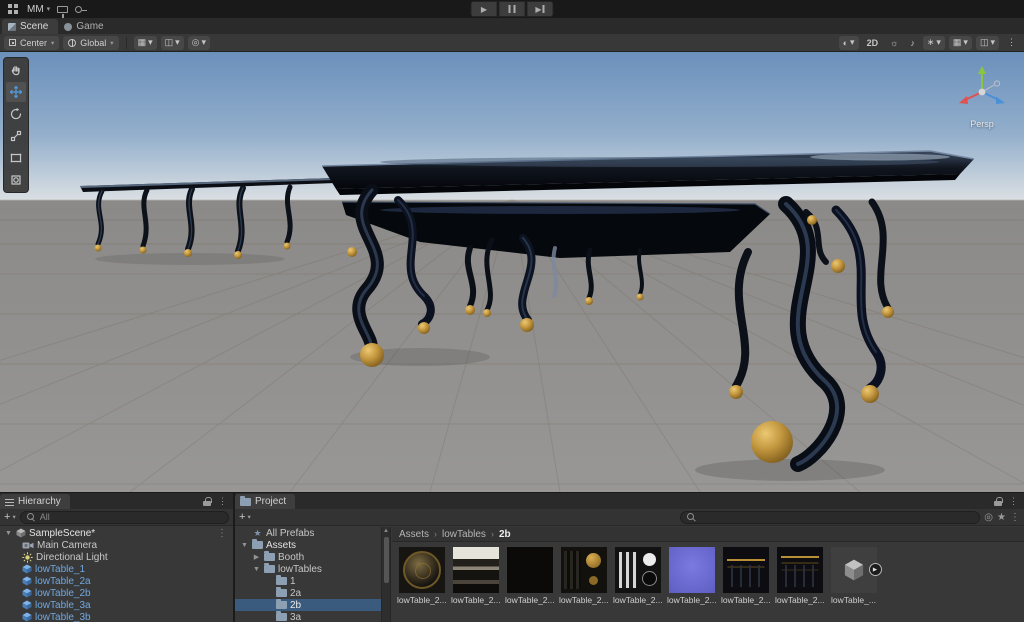 This screenshot has width=1024, height=622. I want to click on folder-assets: ▼ Assets, so click(312, 545).